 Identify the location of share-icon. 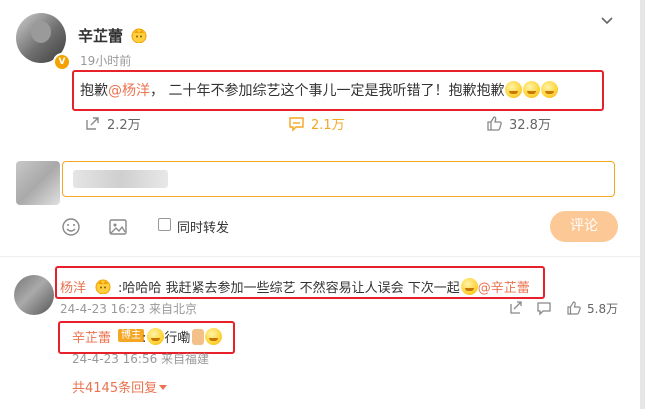
(516, 308).